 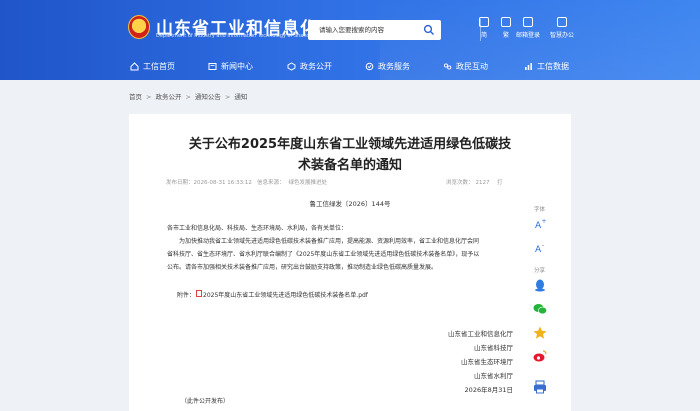 What do you see at coordinates (540, 333) in the screenshot?
I see `favorite-share-icon` at bounding box center [540, 333].